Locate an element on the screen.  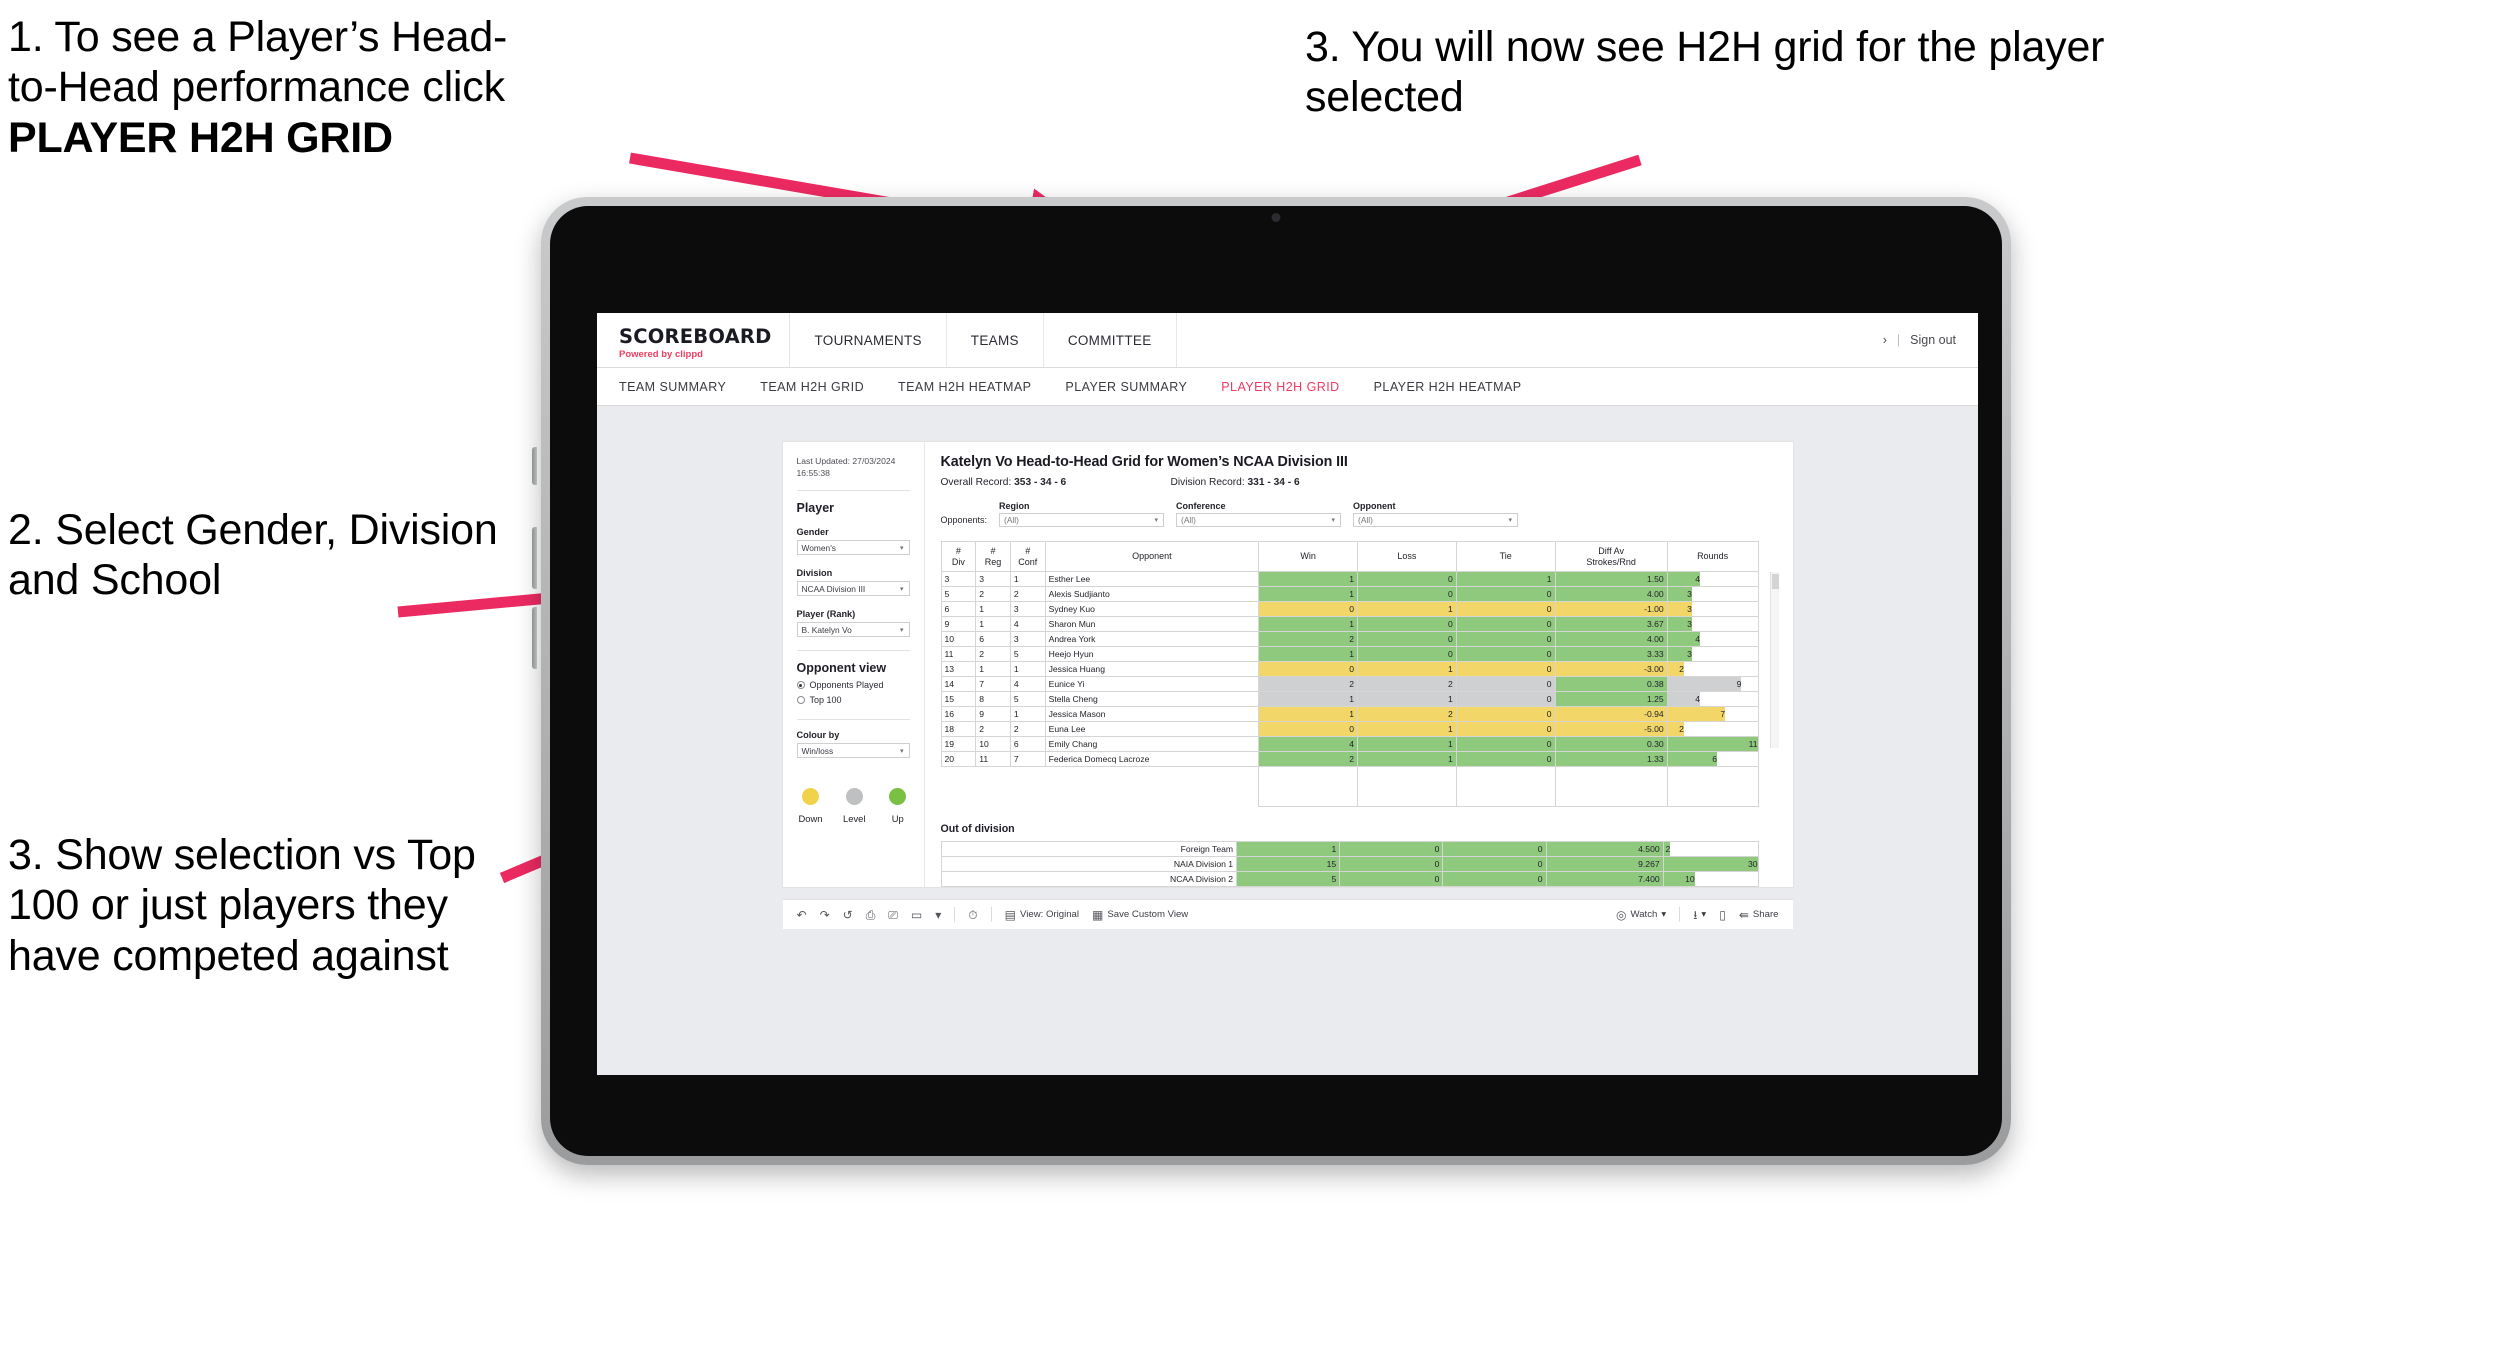
radio-top-100: Top 100 is located at coordinates (853, 700).